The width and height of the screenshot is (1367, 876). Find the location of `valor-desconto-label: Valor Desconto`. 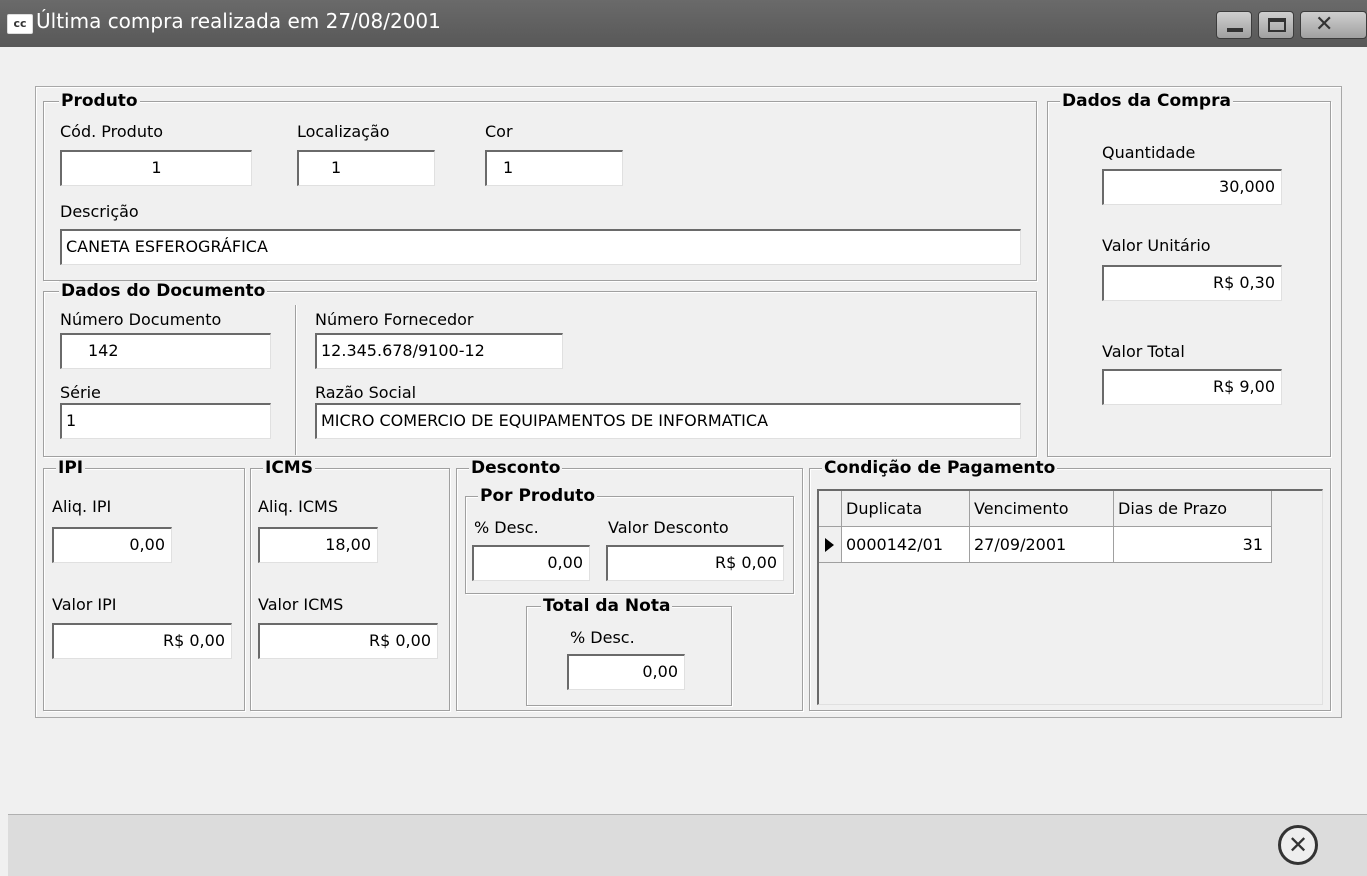

valor-desconto-label: Valor Desconto is located at coordinates (668, 527).